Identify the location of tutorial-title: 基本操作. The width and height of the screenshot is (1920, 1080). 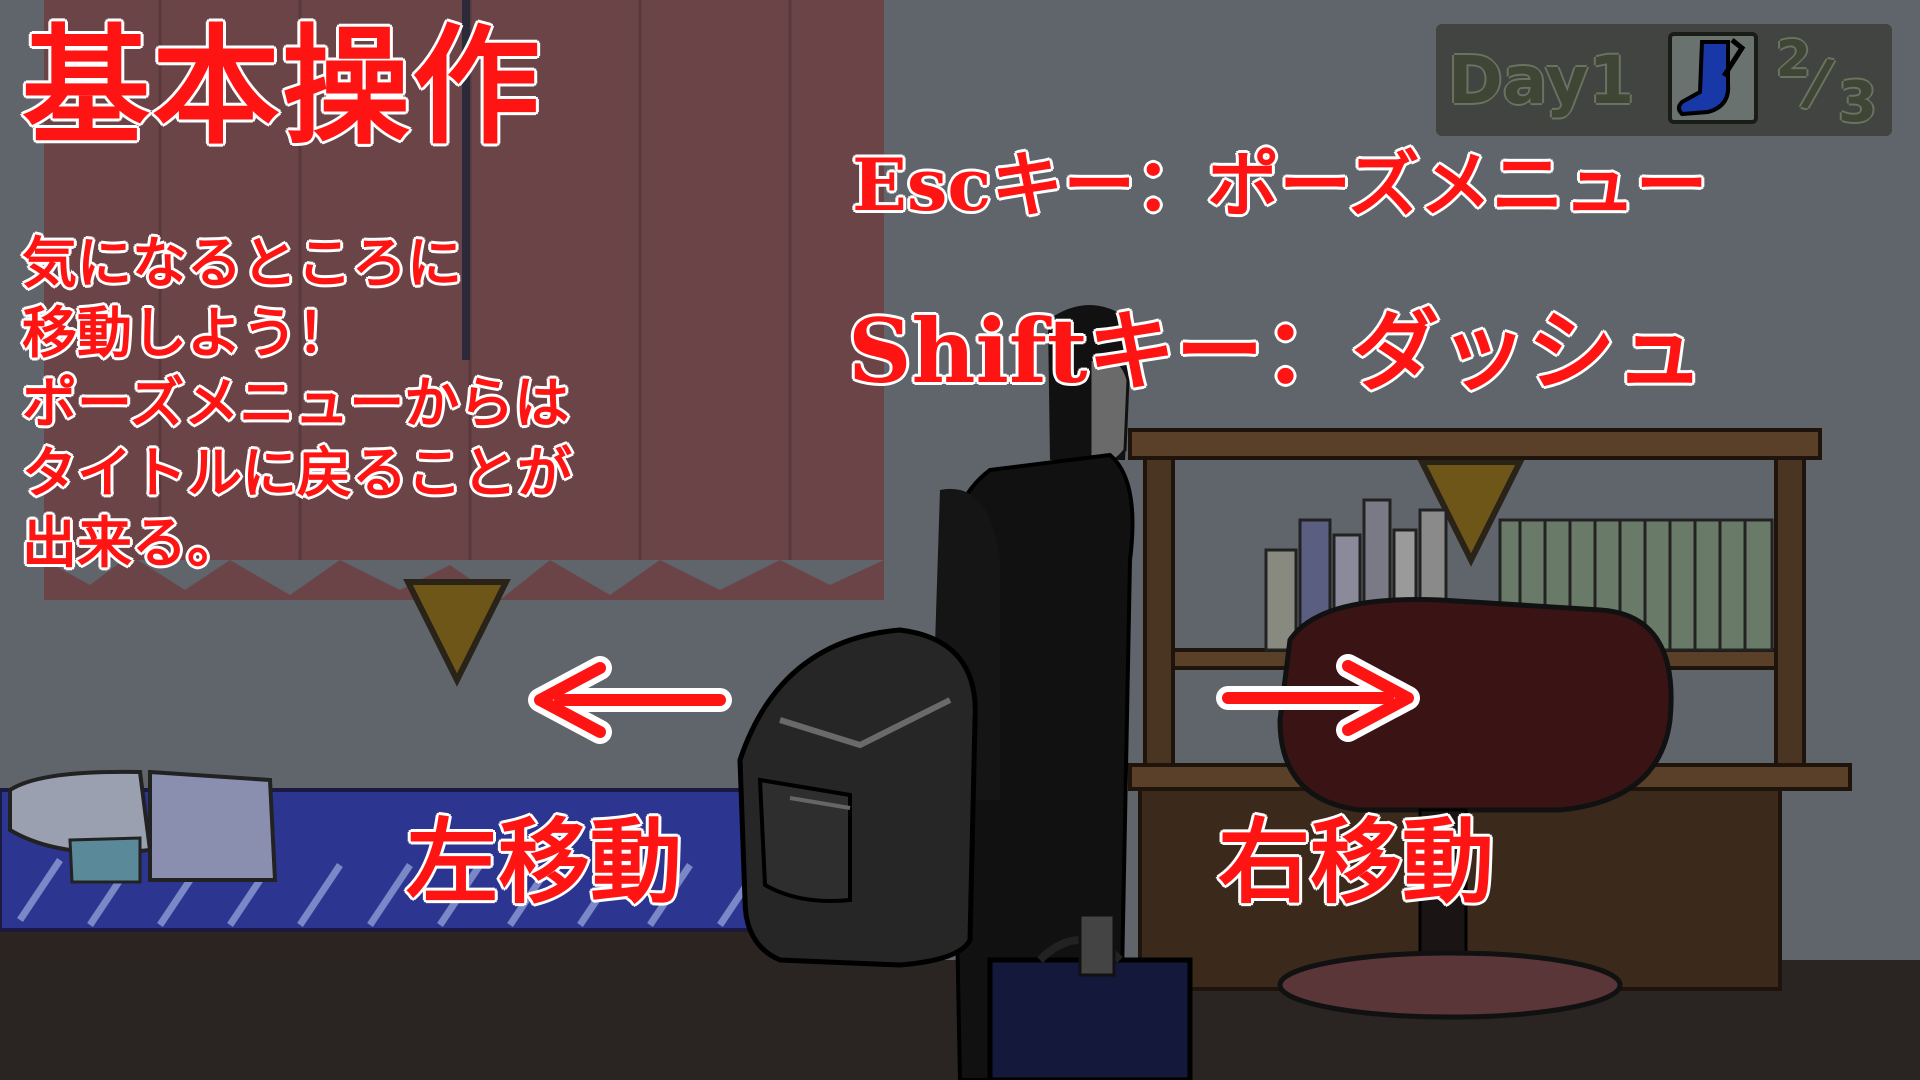
(282, 87).